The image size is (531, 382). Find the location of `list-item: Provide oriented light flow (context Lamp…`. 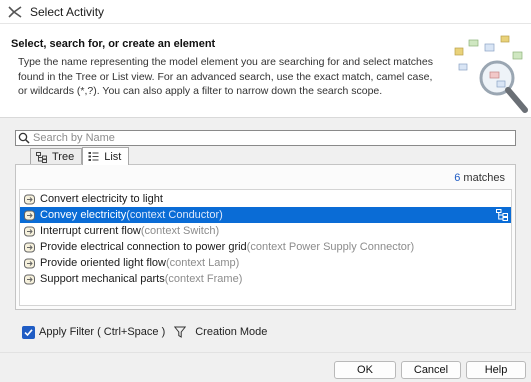

list-item: Provide oriented light flow (context Lamp… is located at coordinates (265, 263).